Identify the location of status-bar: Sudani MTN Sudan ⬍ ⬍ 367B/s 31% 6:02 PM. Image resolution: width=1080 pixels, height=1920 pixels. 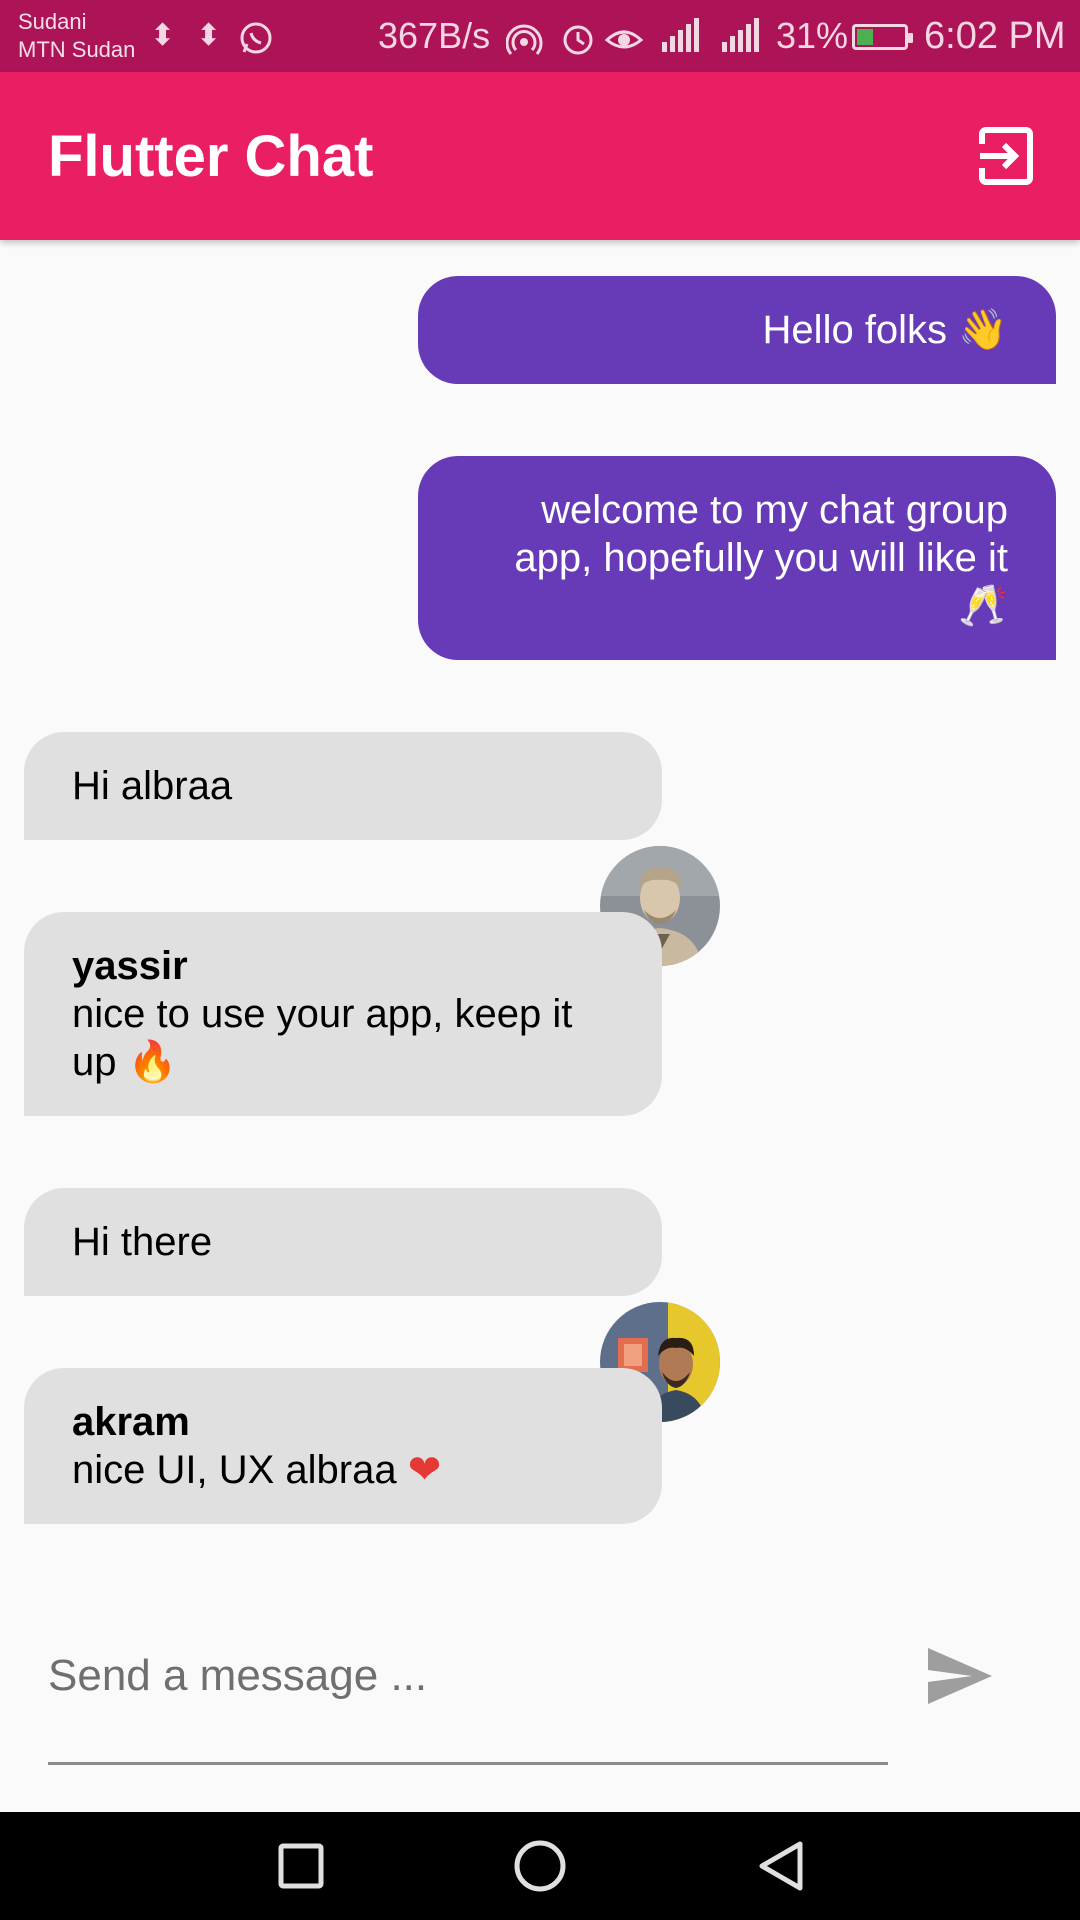
(540, 36).